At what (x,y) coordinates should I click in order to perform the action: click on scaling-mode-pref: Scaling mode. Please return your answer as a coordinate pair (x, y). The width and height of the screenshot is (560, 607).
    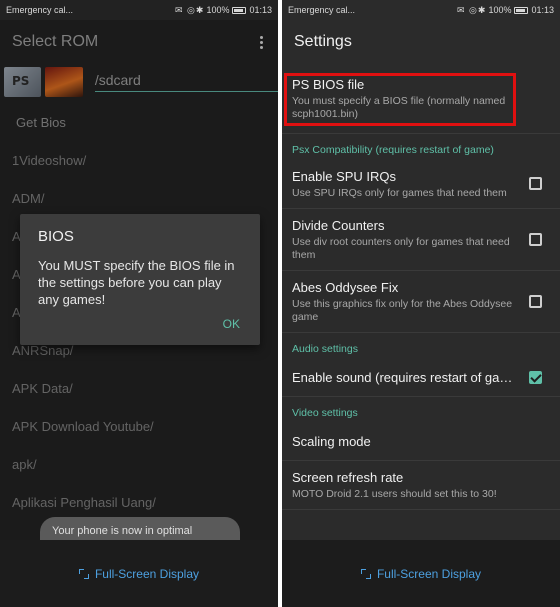
    Looking at the image, I should click on (421, 442).